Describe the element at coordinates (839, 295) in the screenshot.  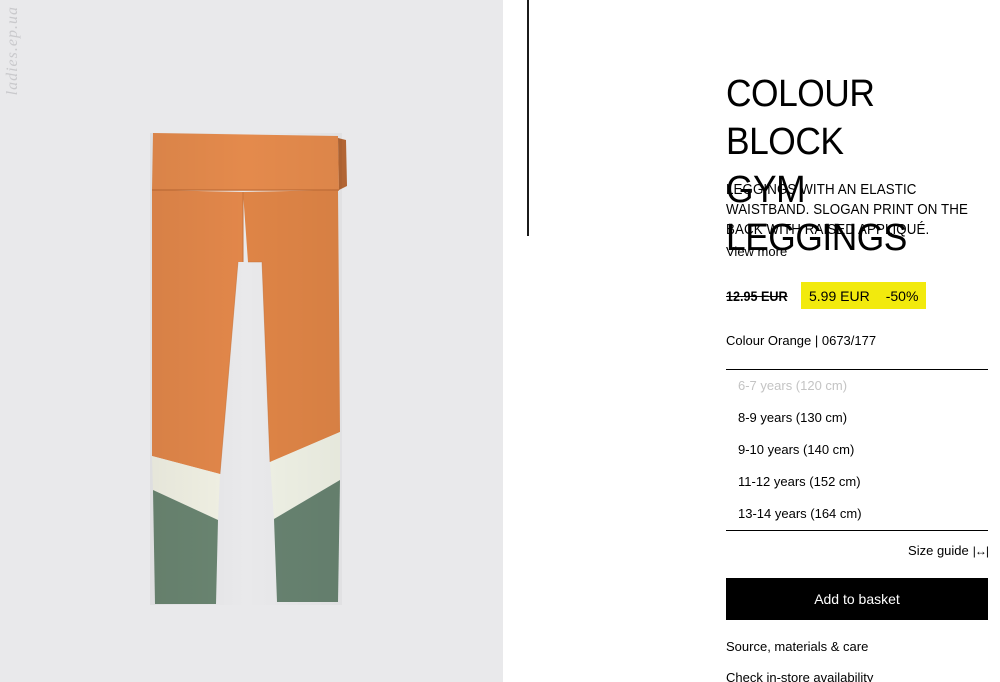
I see `sale-price: 5.99 EUR` at that location.